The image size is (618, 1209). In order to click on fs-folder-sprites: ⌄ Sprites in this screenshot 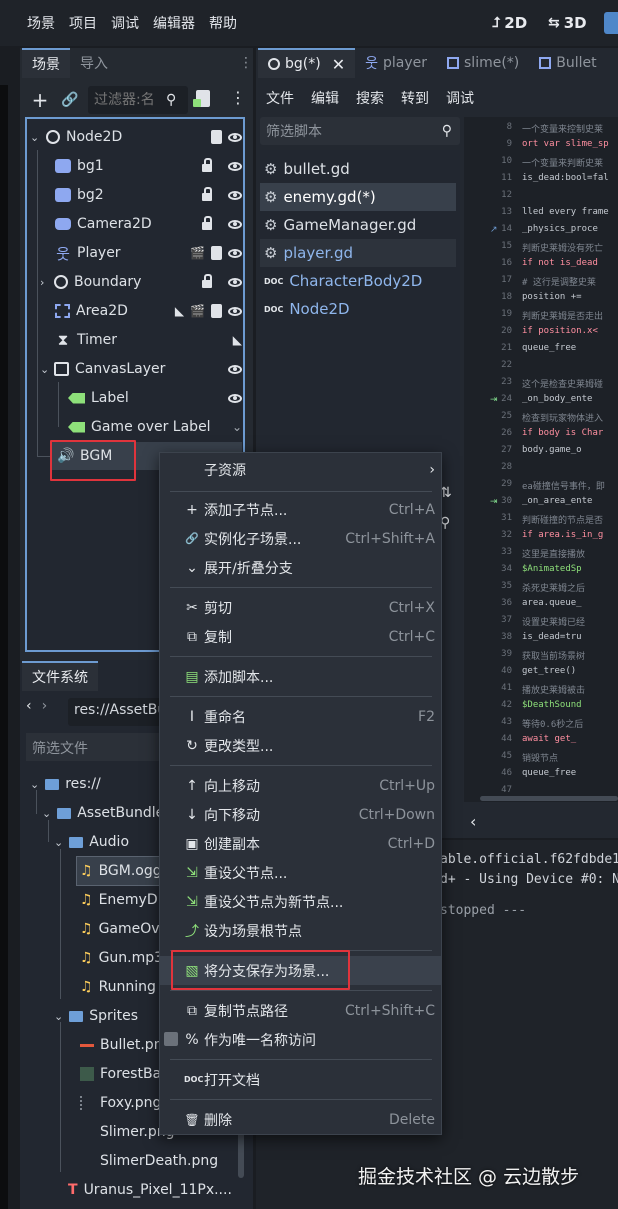, I will do `click(96, 1016)`.